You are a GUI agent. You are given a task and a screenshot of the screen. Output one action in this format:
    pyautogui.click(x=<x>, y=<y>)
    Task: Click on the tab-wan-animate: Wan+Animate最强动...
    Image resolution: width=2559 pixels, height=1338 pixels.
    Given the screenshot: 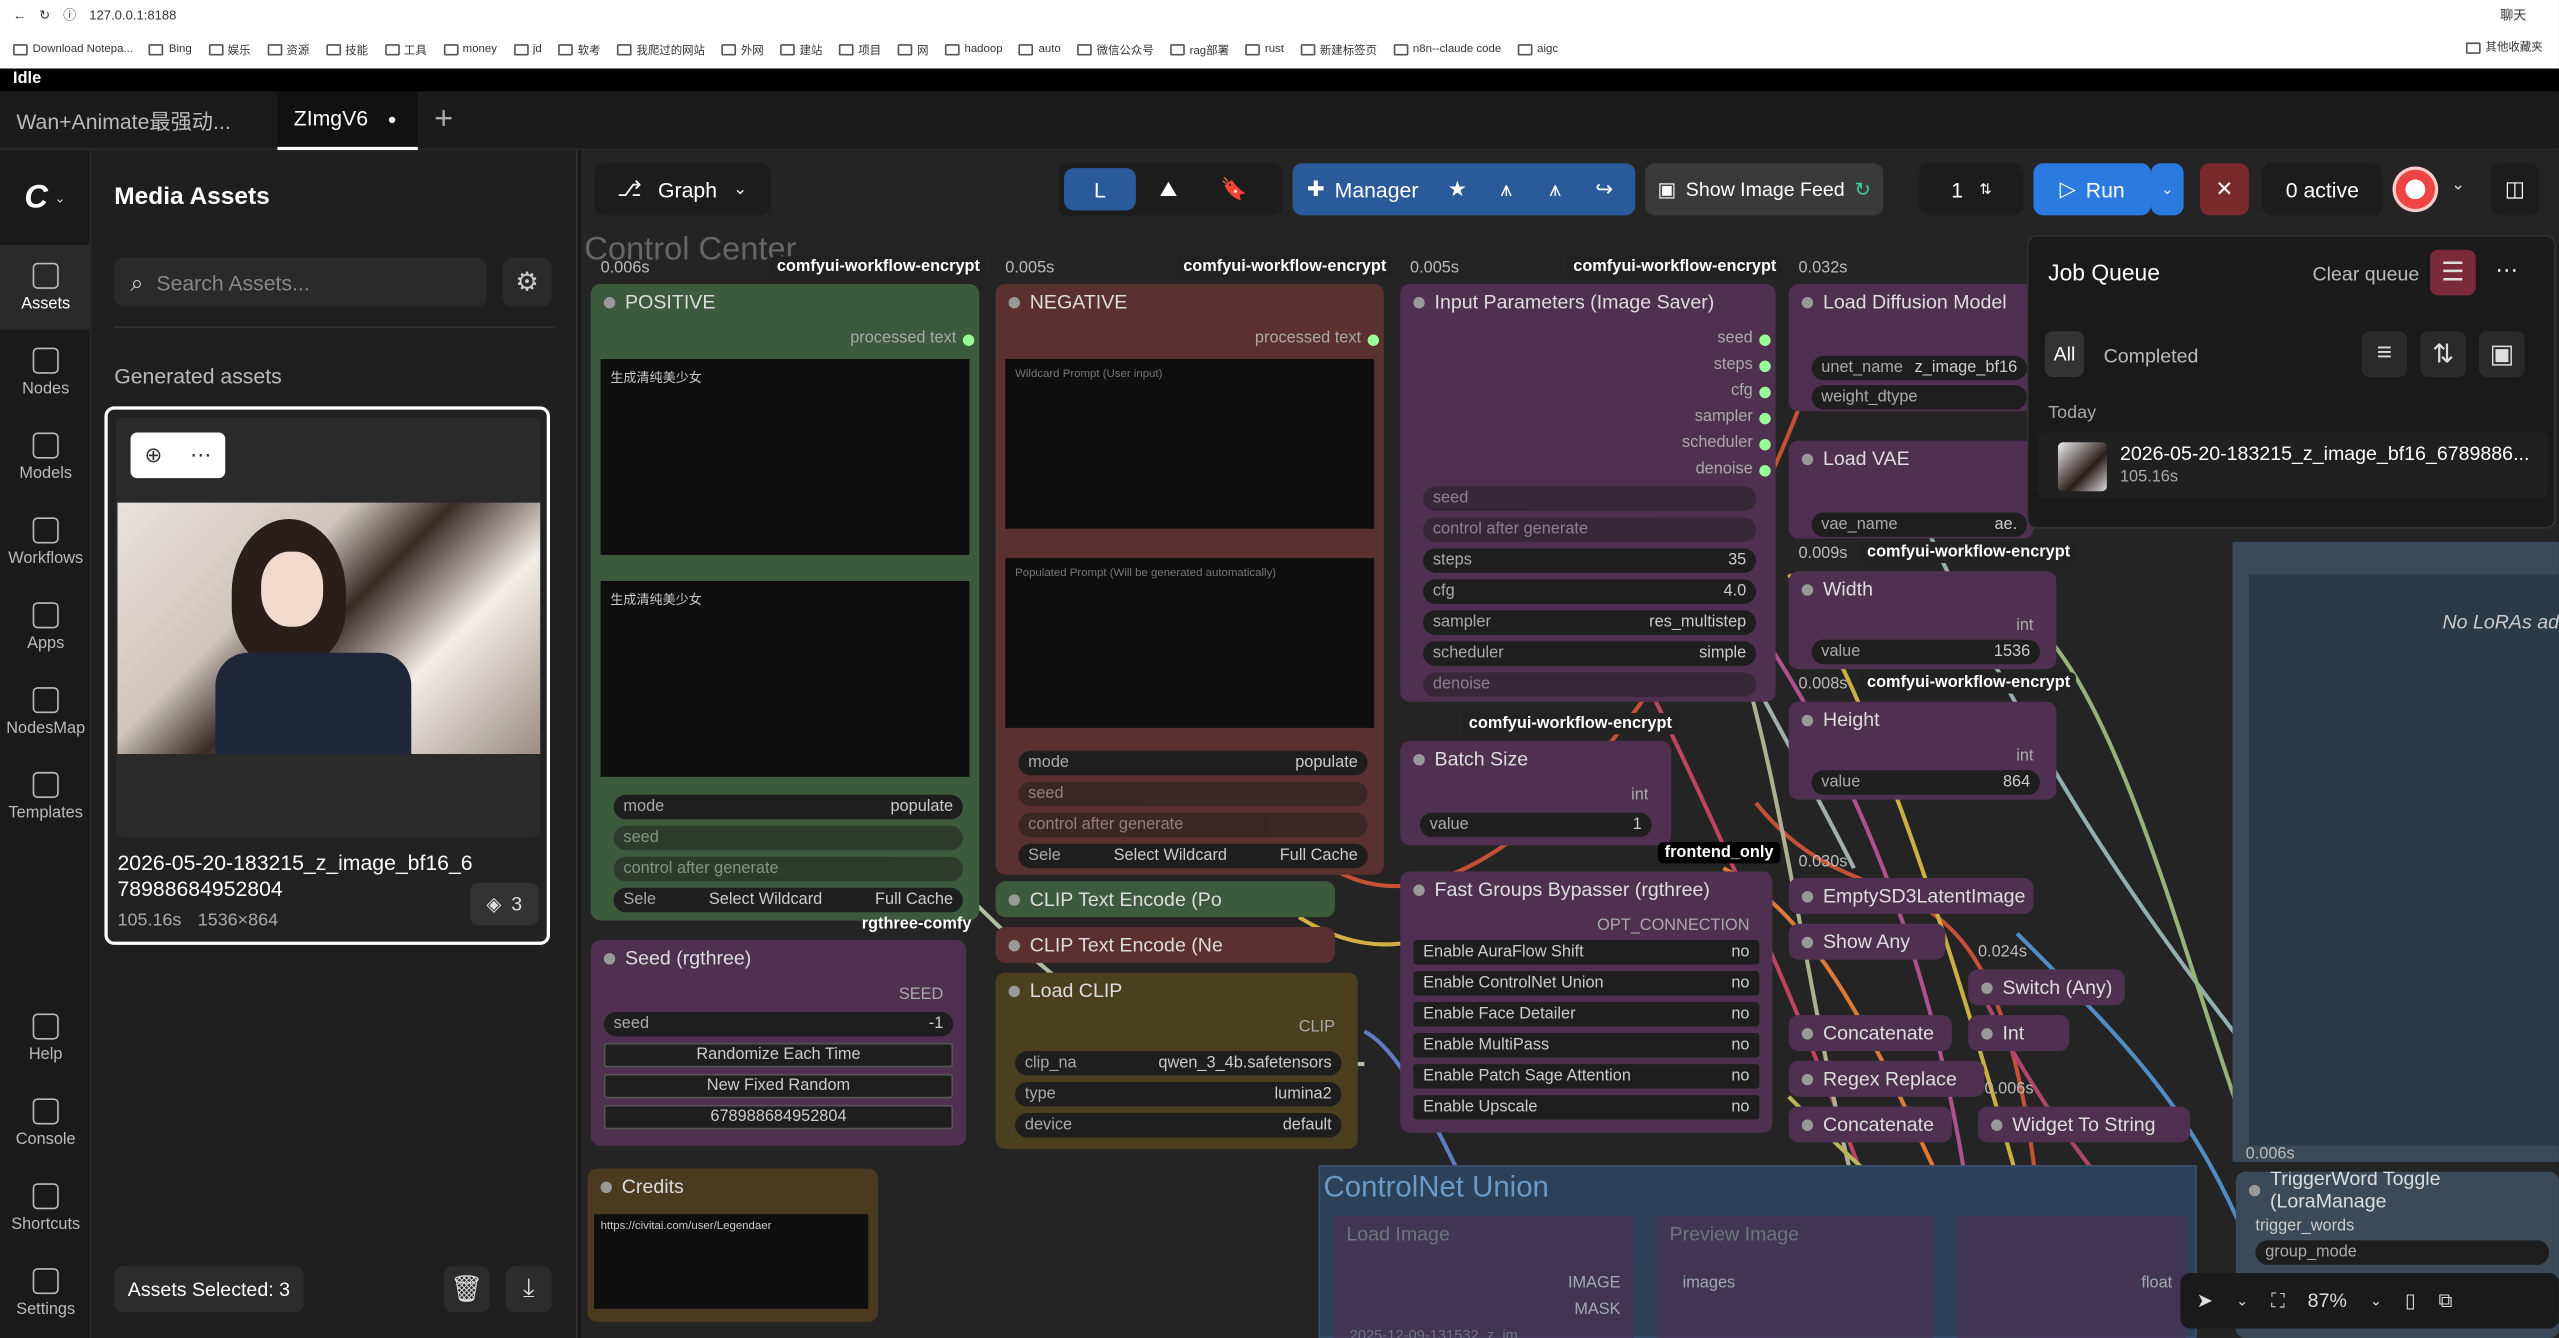 What is the action you would take?
    pyautogui.click(x=138, y=120)
    